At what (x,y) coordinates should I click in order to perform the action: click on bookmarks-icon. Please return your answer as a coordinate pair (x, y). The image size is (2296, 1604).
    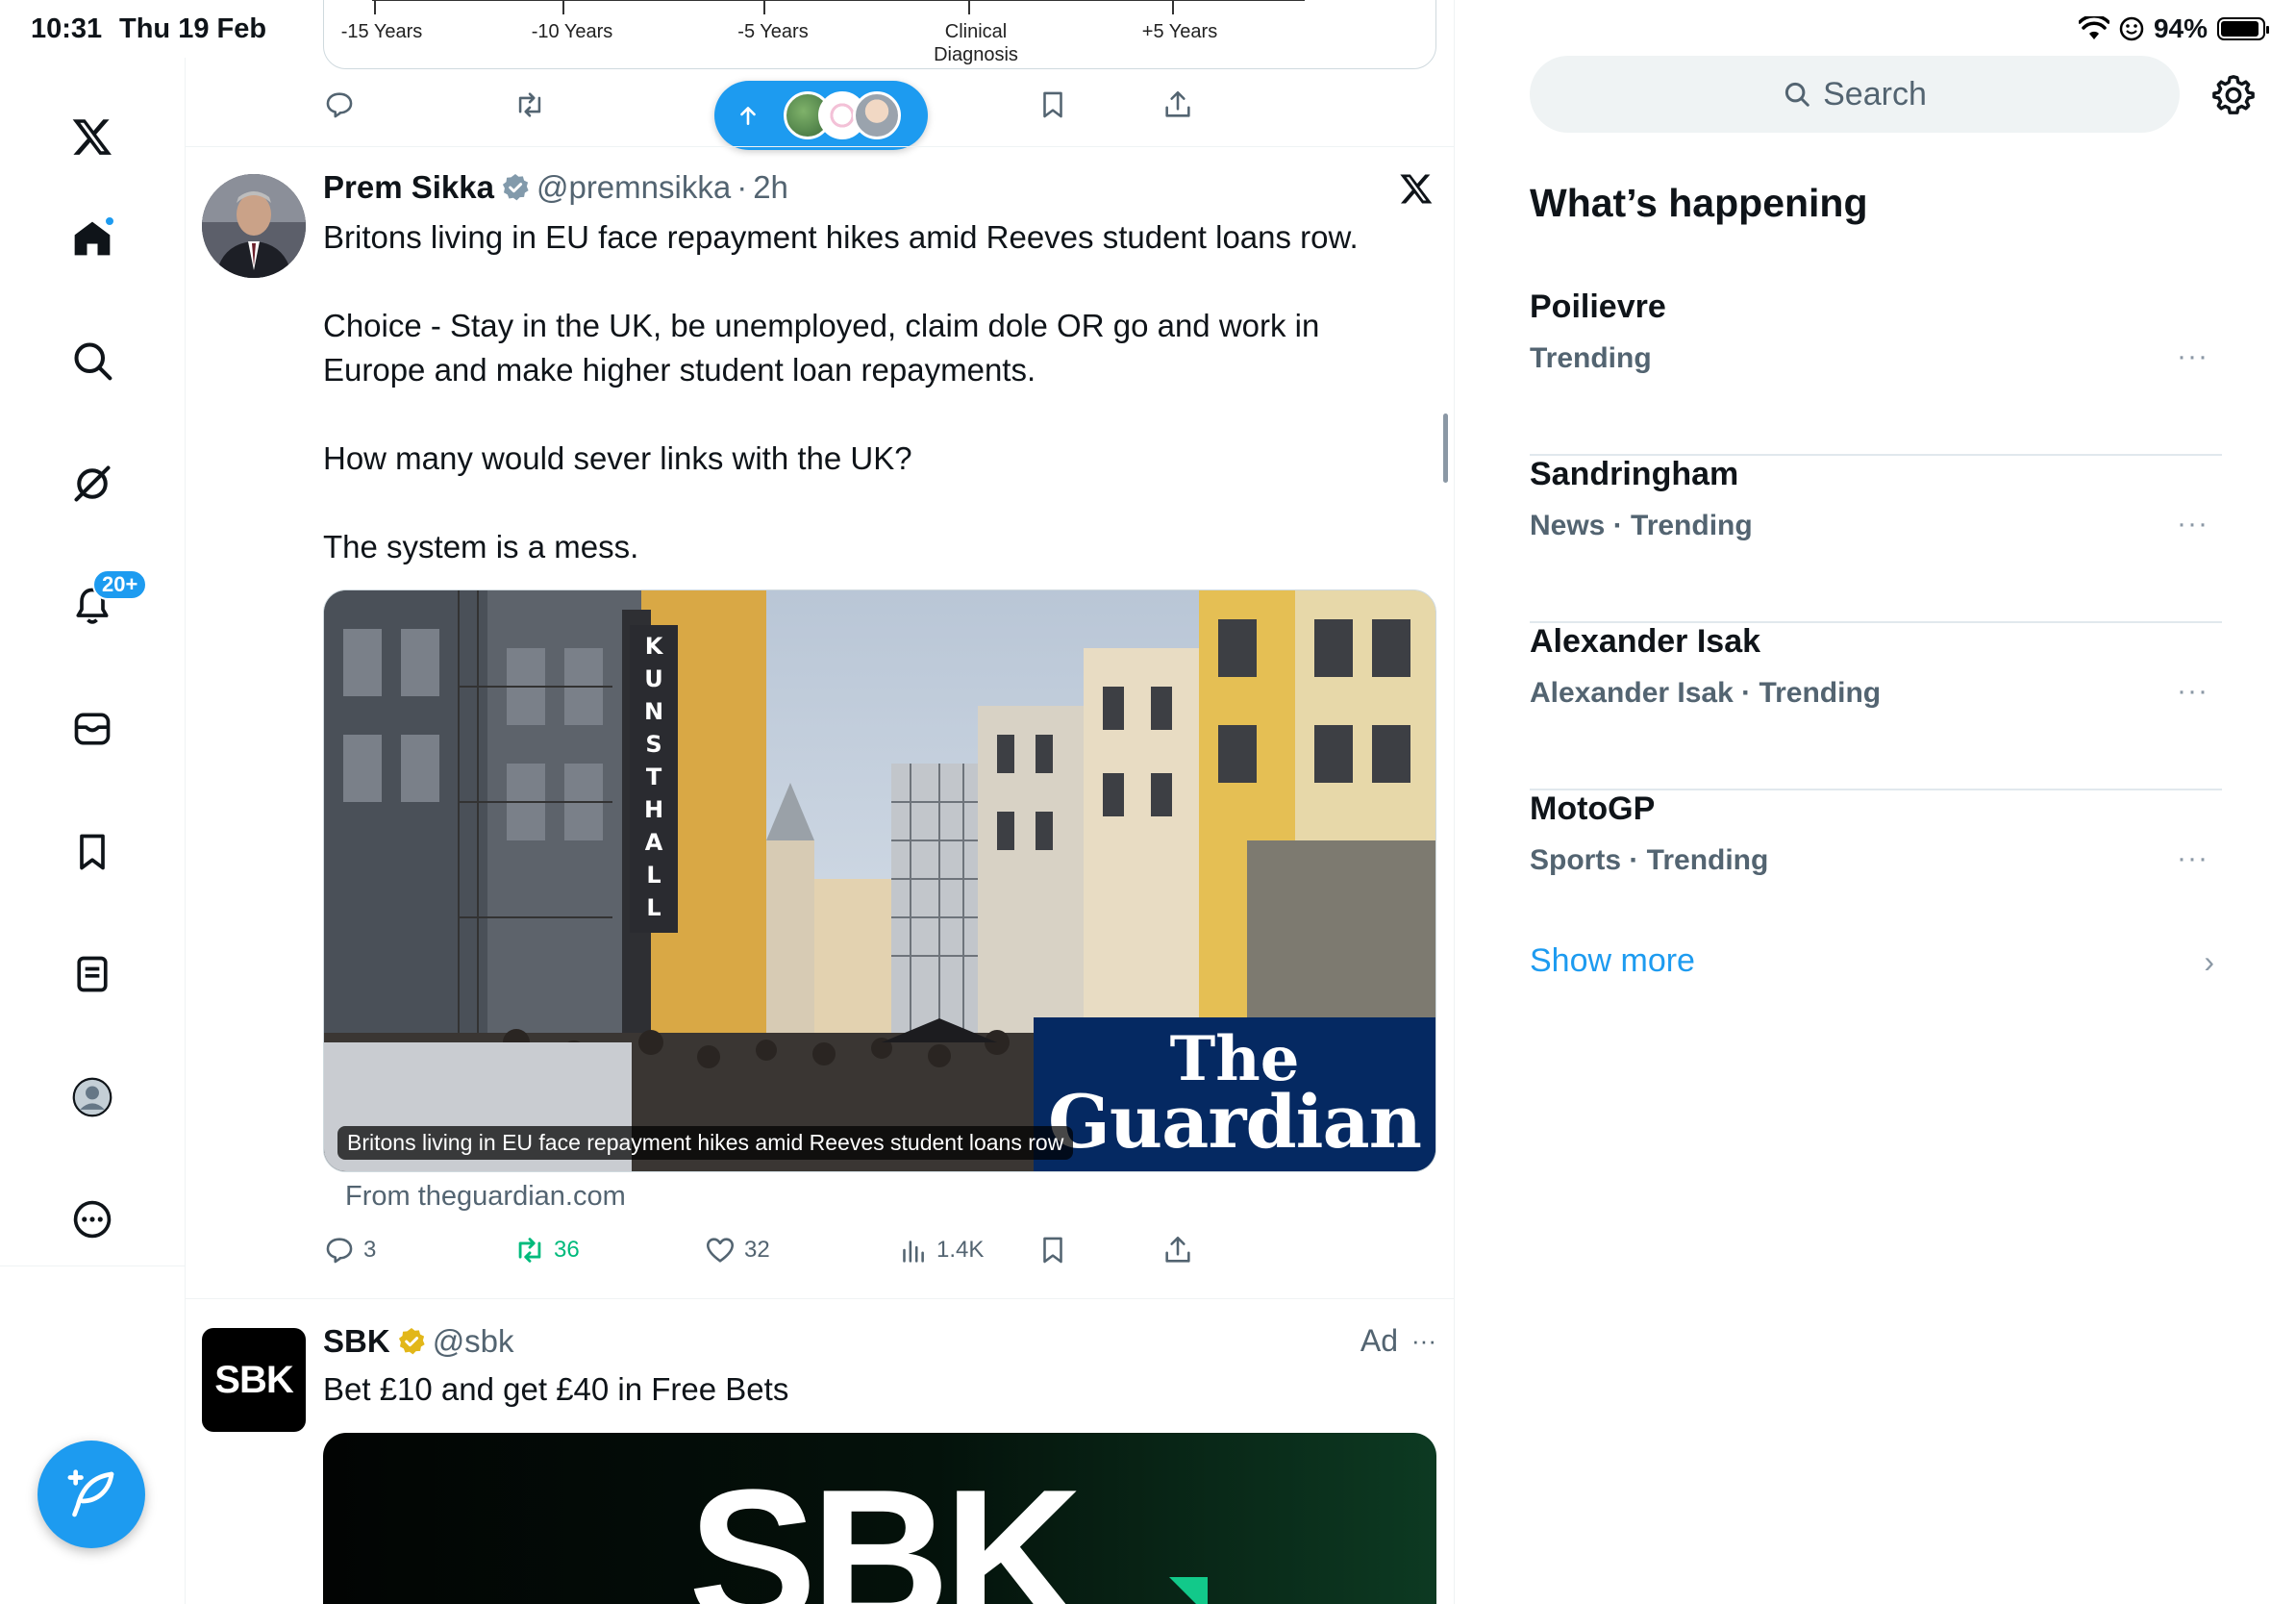
    Looking at the image, I should click on (92, 852).